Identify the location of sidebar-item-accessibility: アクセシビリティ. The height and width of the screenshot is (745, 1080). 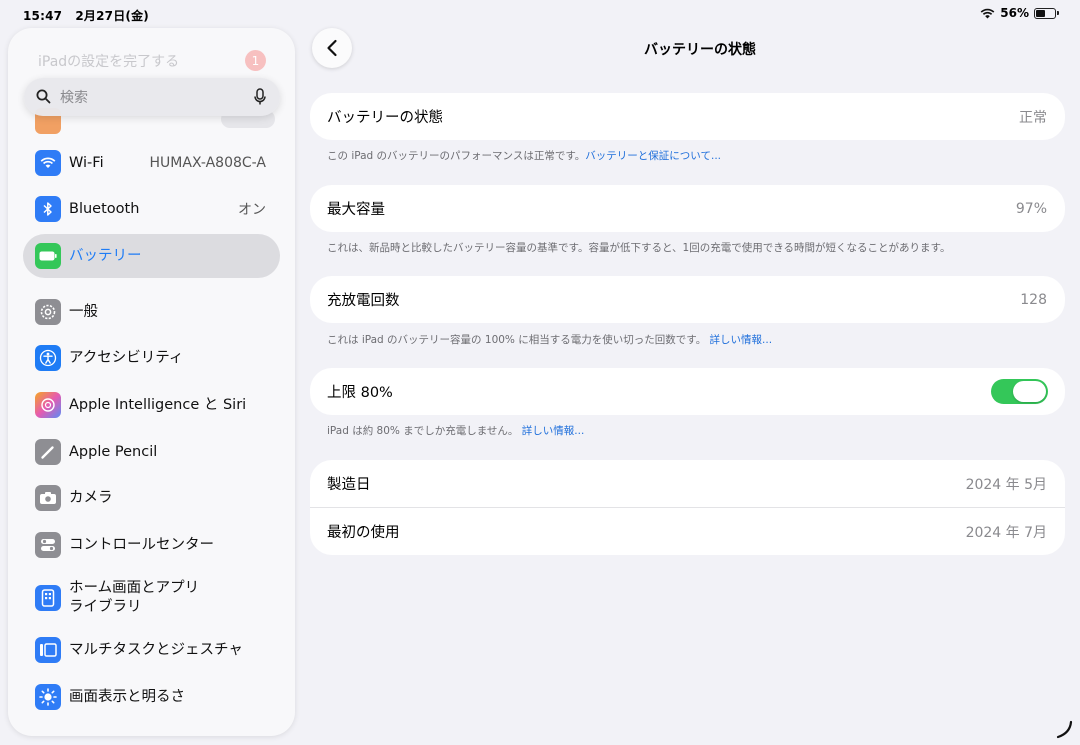
(151, 358).